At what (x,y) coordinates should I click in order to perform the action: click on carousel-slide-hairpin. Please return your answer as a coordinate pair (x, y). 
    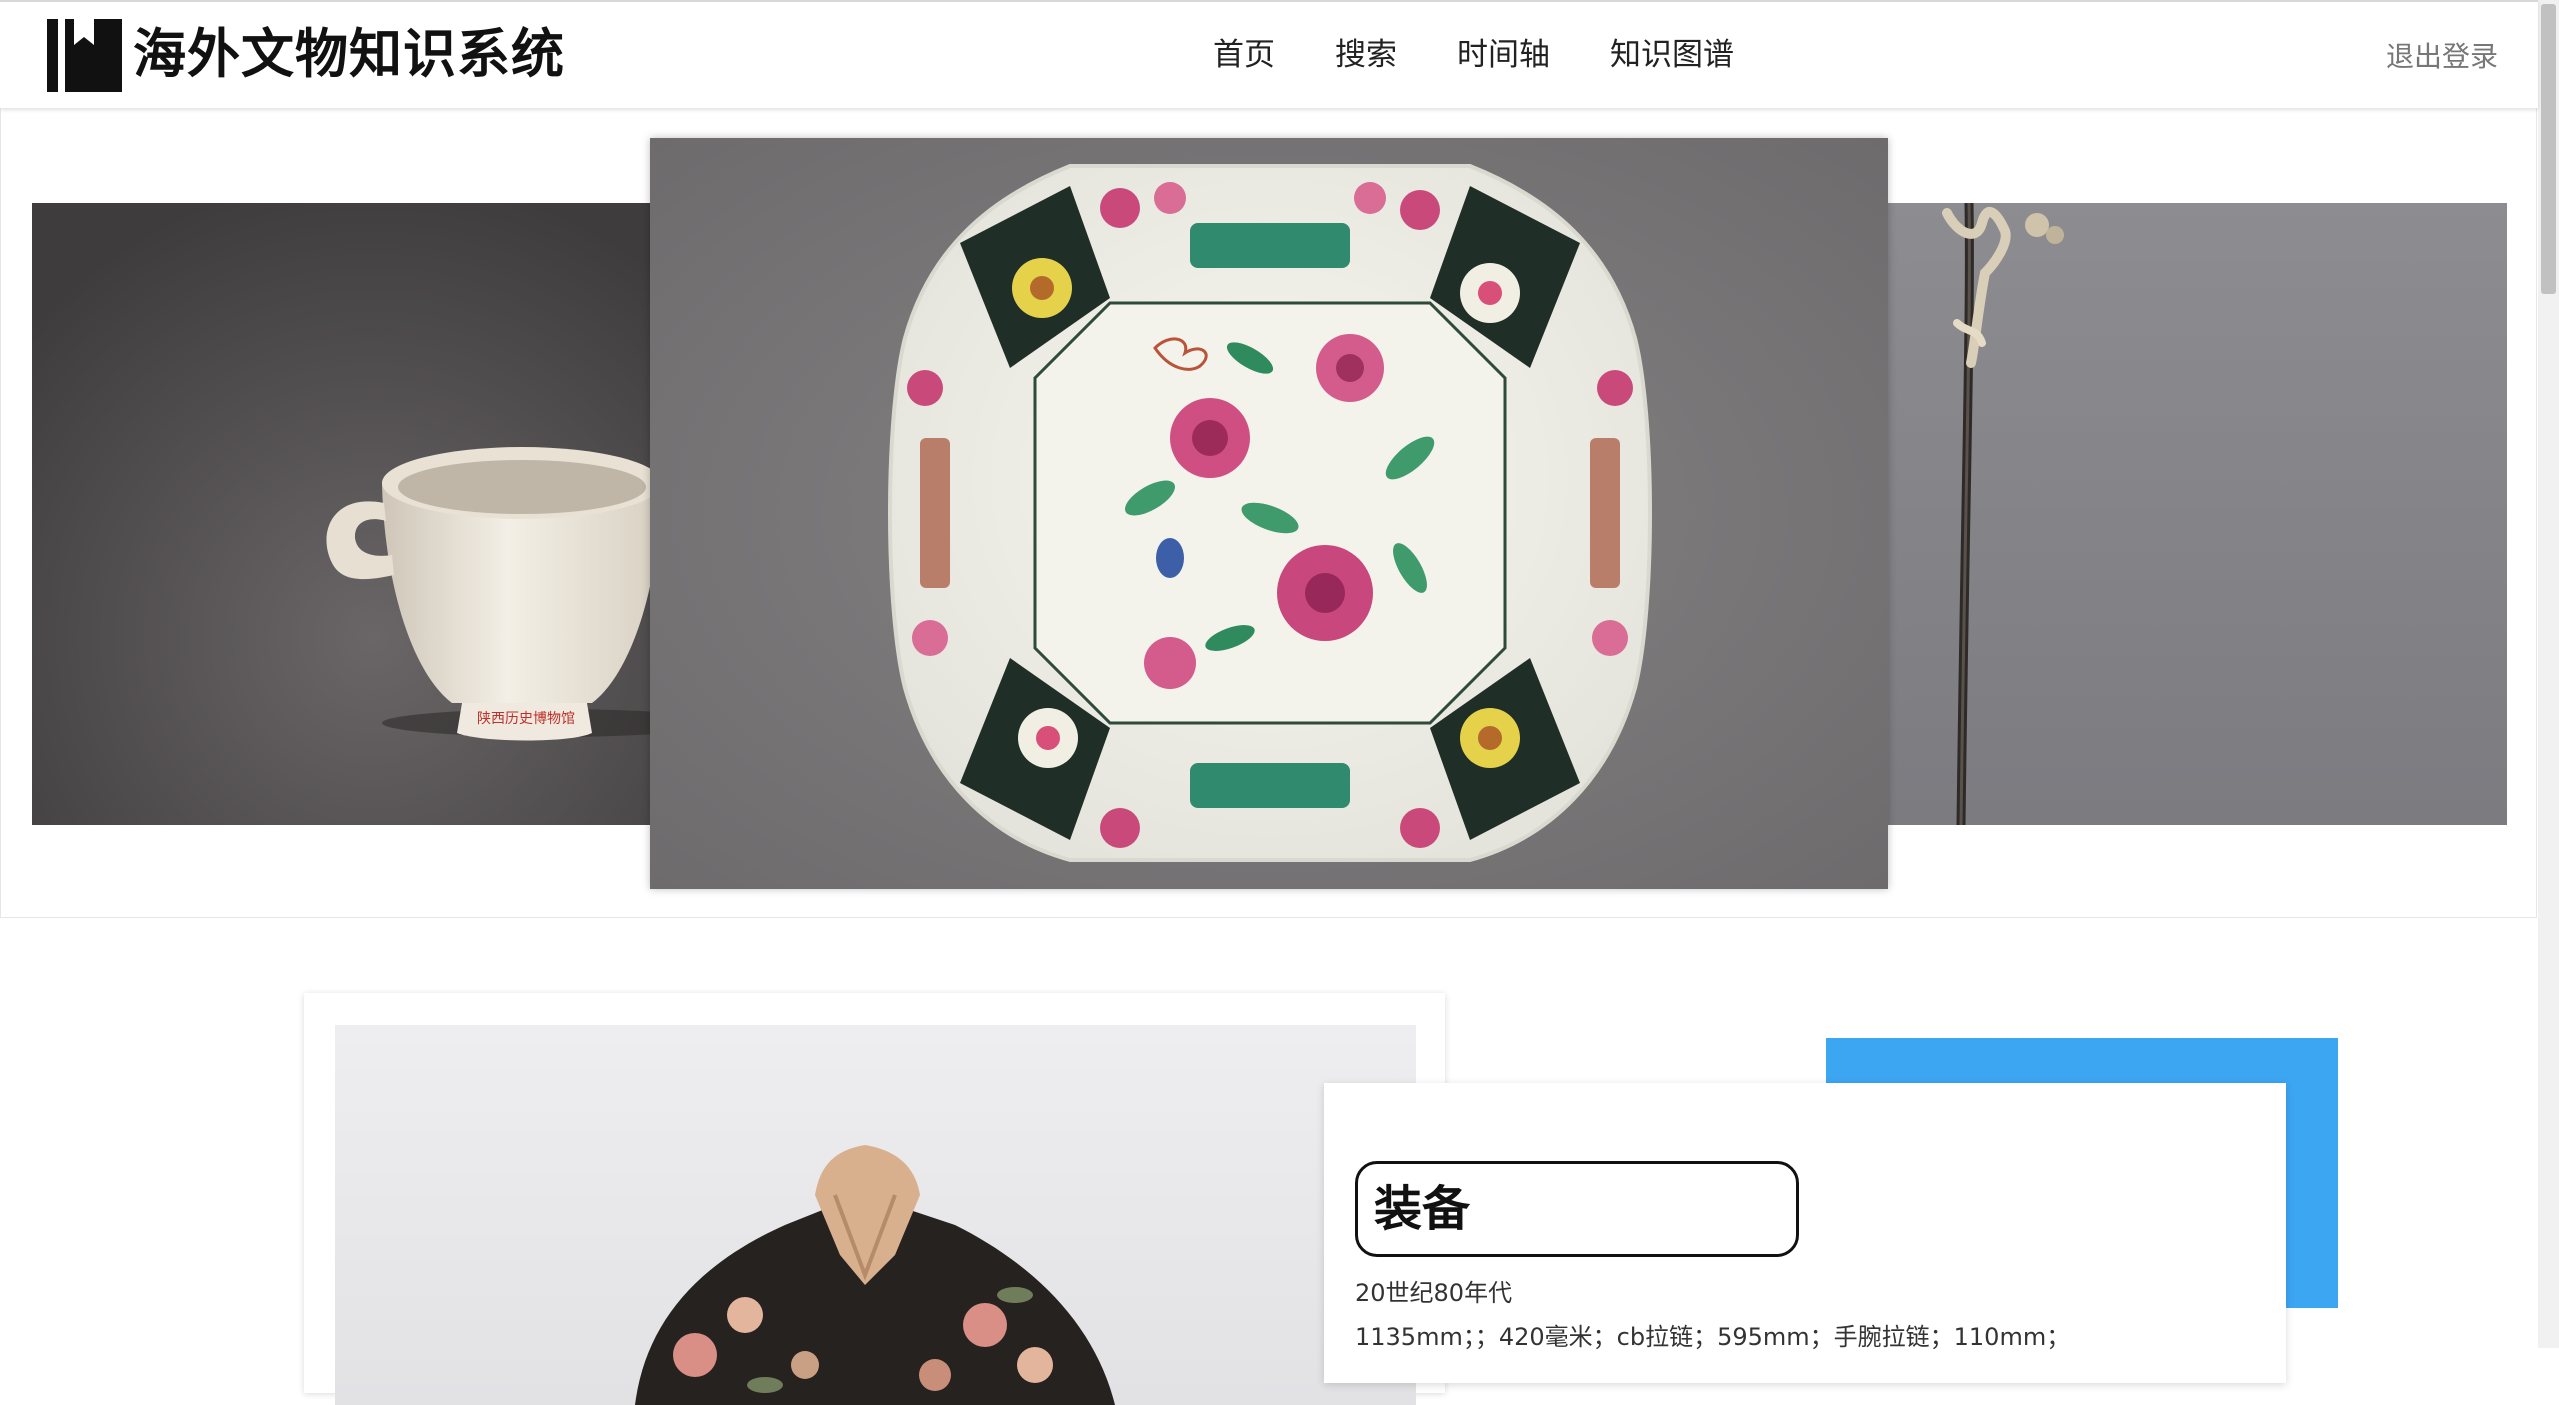
    Looking at the image, I should click on (2197, 514).